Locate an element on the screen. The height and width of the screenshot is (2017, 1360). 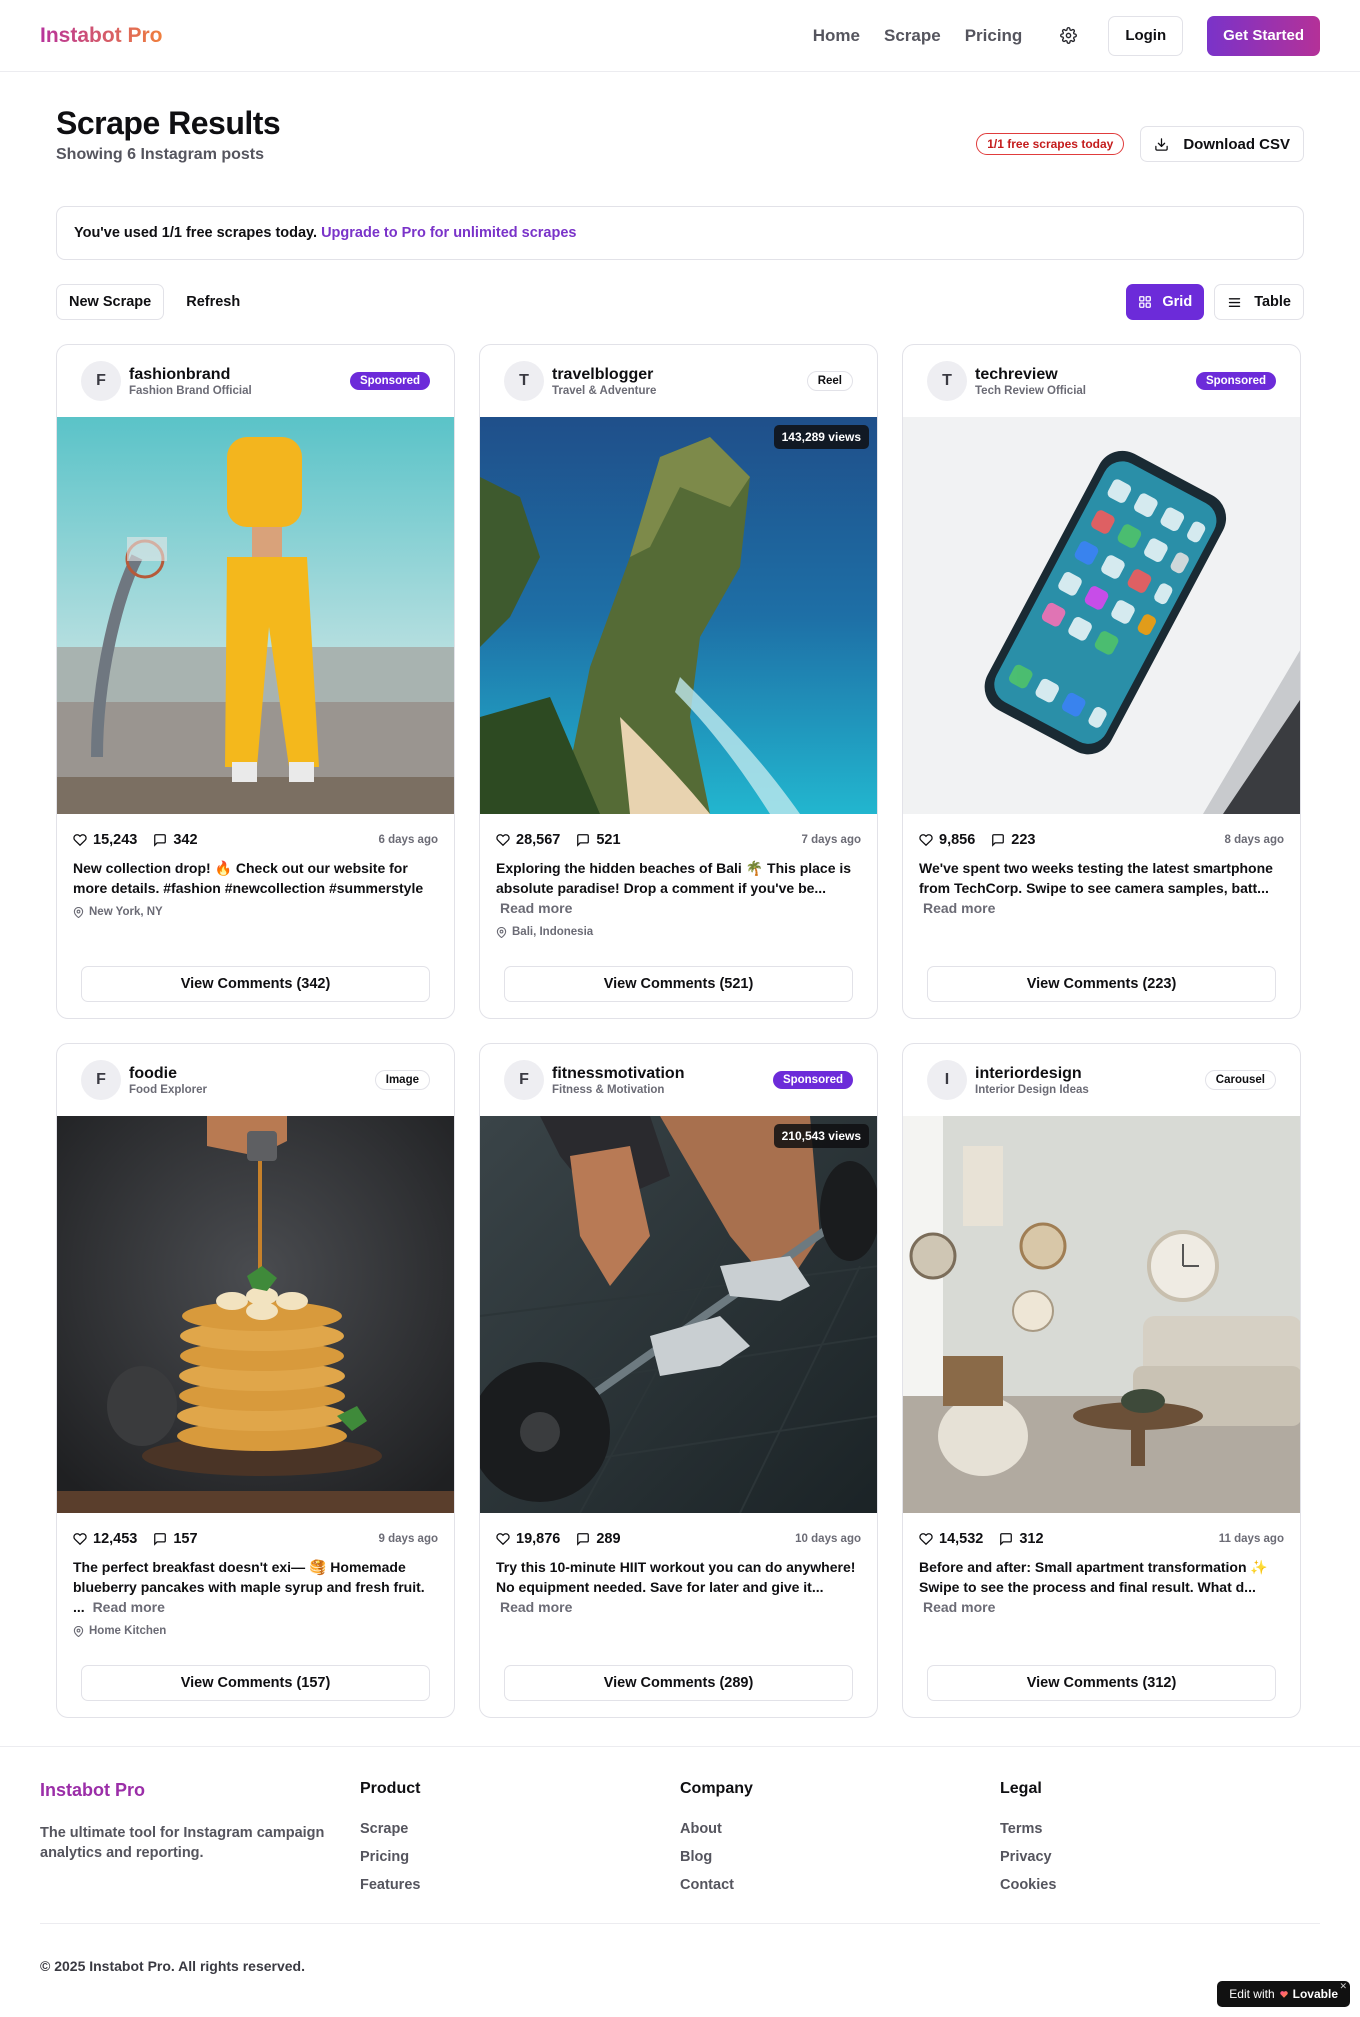
post-age: 9 days ago is located at coordinates (408, 1539).